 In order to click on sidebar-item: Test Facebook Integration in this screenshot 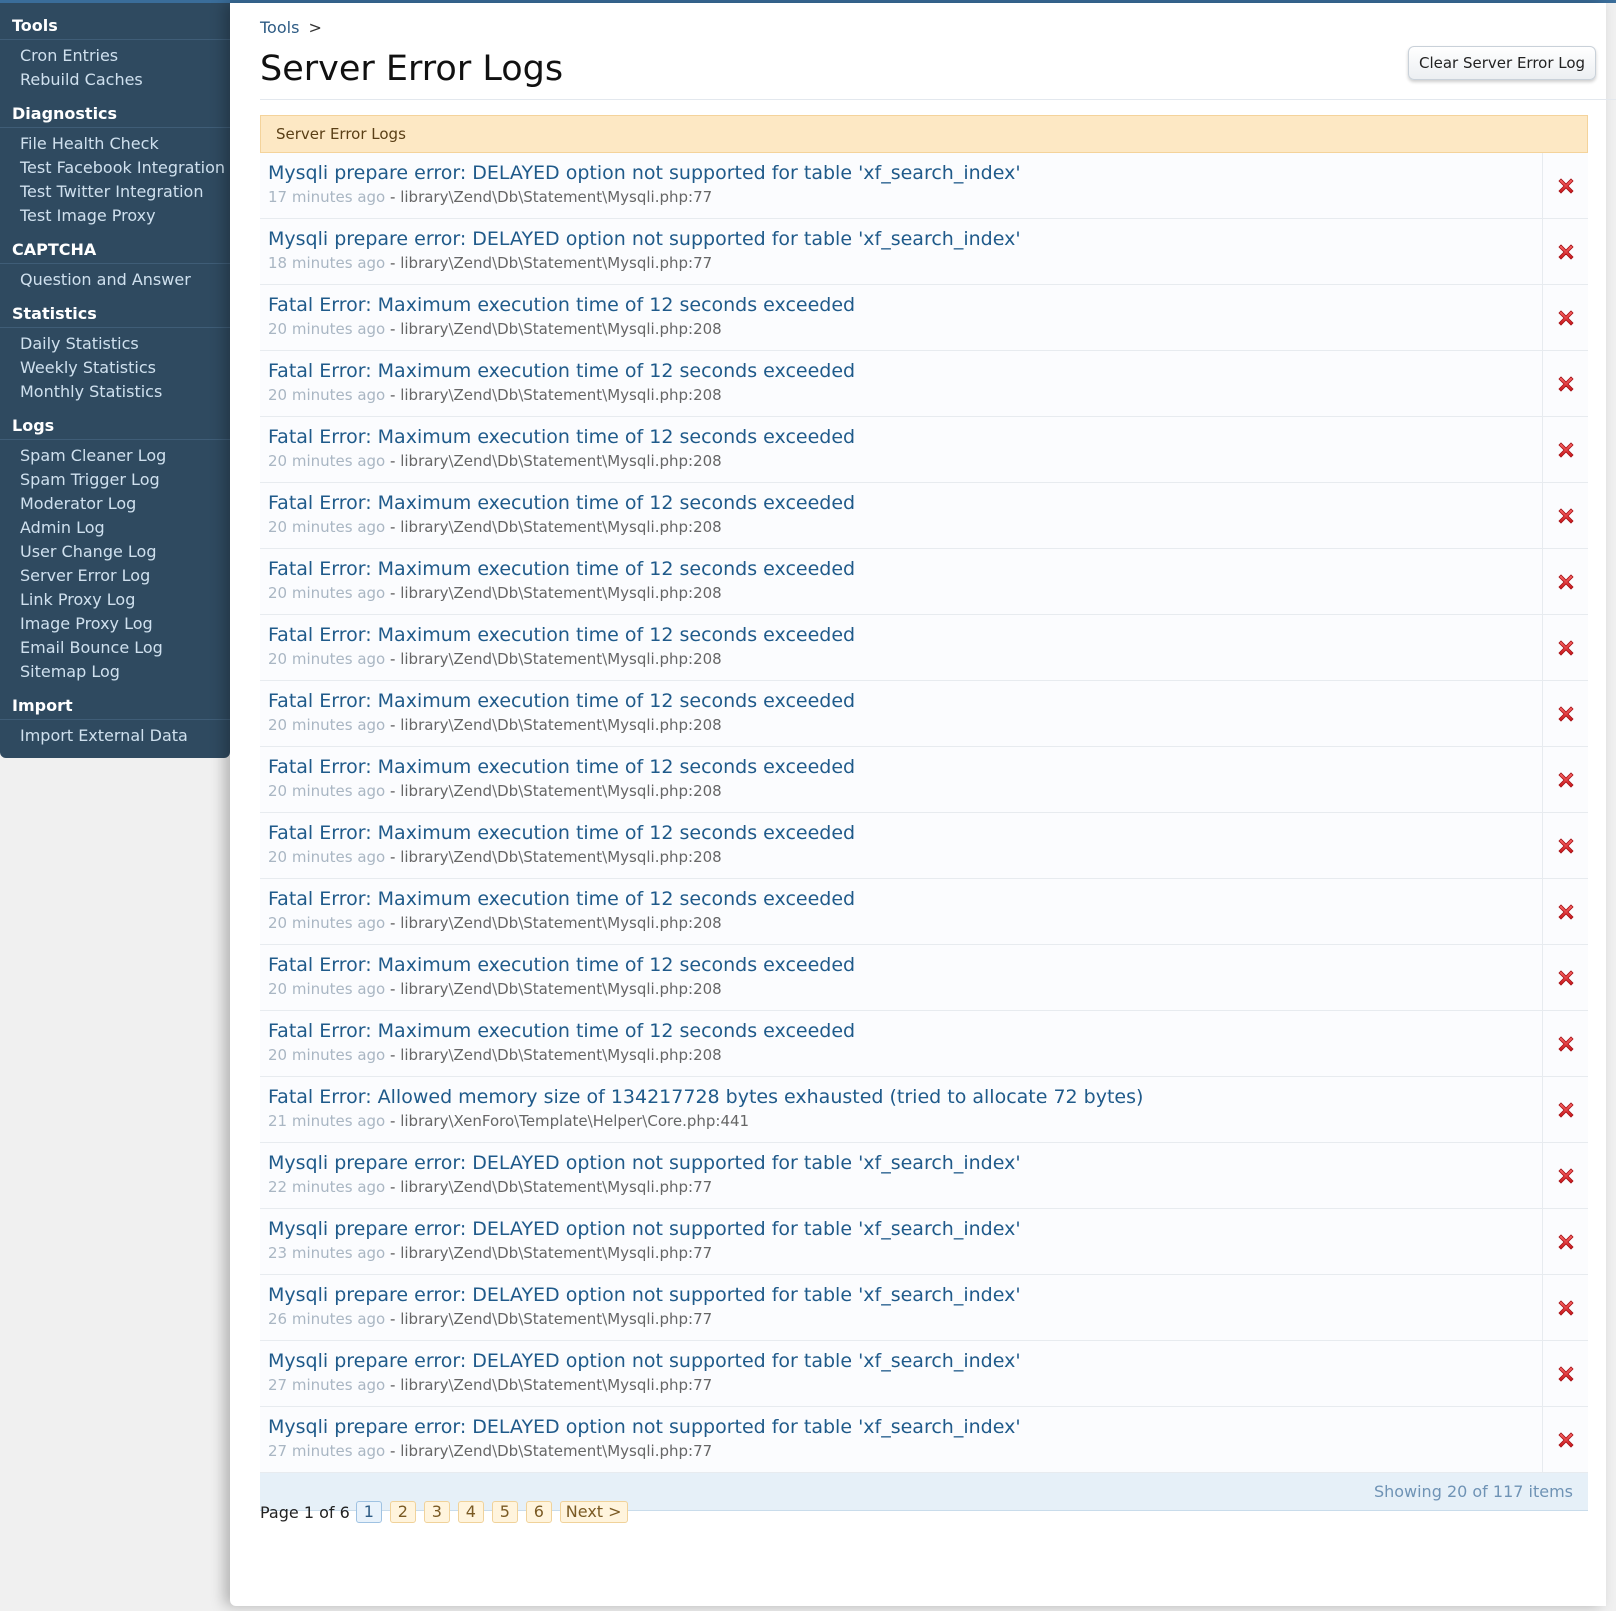, I will do `click(115, 168)`.